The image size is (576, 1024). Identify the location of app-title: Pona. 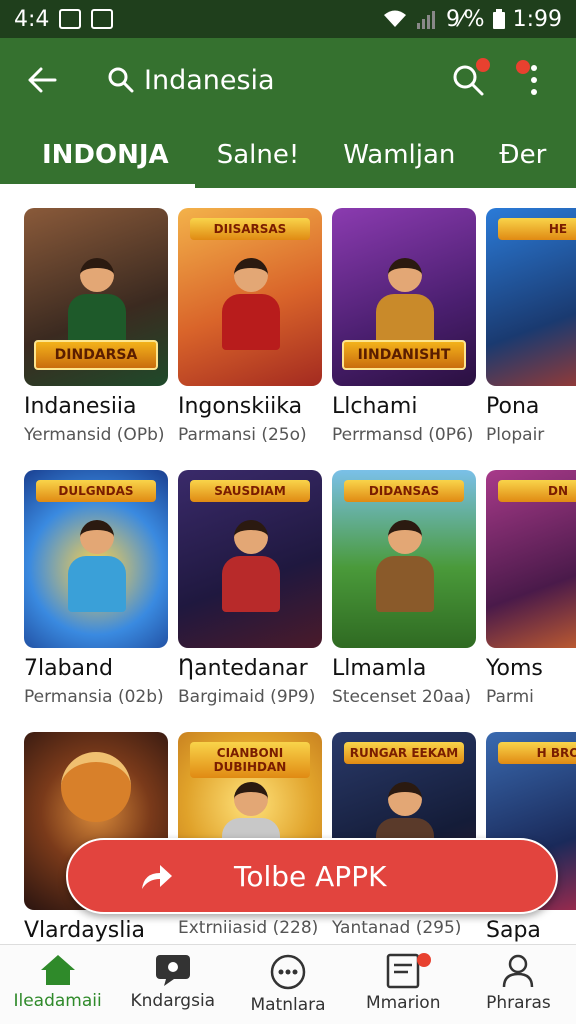
(513, 406).